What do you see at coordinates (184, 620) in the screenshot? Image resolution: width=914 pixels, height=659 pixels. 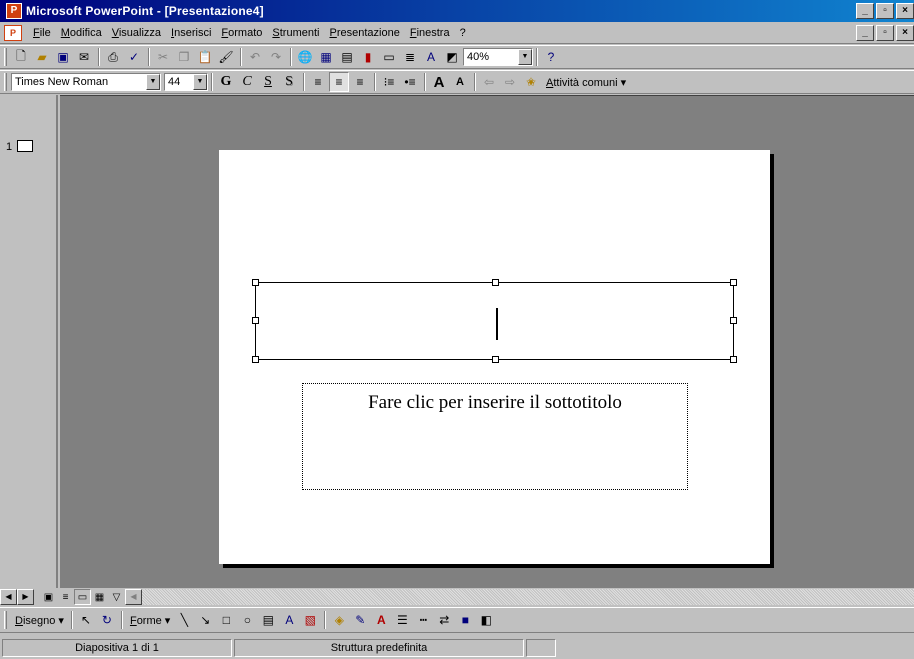 I see `line-icon: ╲` at bounding box center [184, 620].